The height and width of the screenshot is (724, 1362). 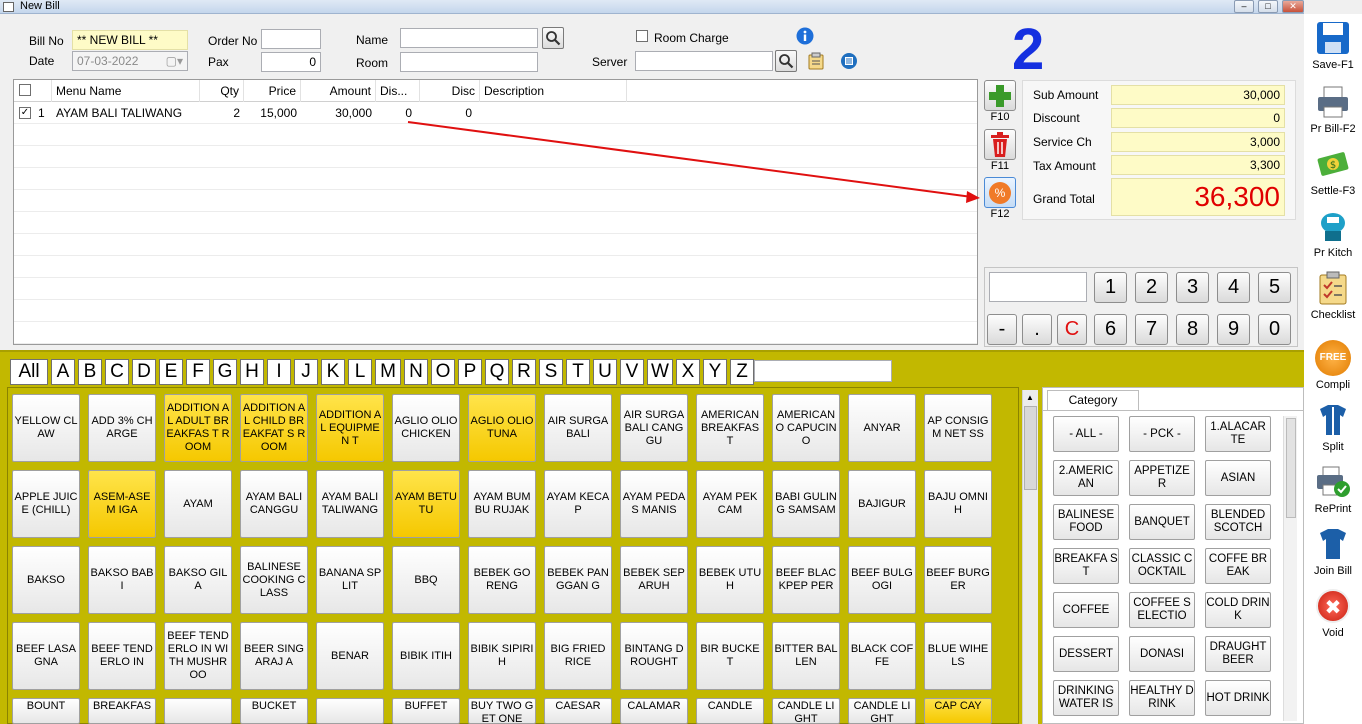 I want to click on category-button: DRINKING WATER IS, so click(x=1086, y=698).